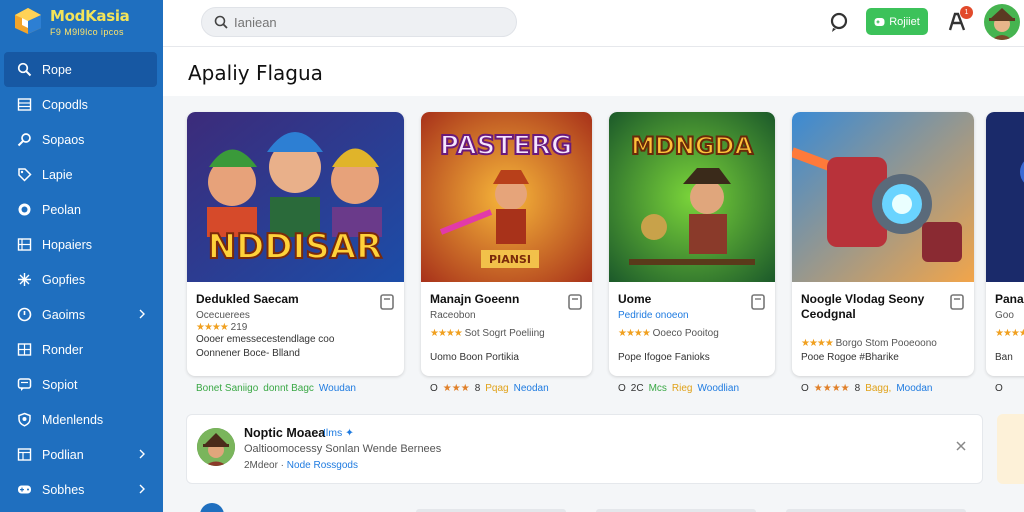  Describe the element at coordinates (295, 197) in the screenshot. I see `card-artwork: NDDISAR` at that location.